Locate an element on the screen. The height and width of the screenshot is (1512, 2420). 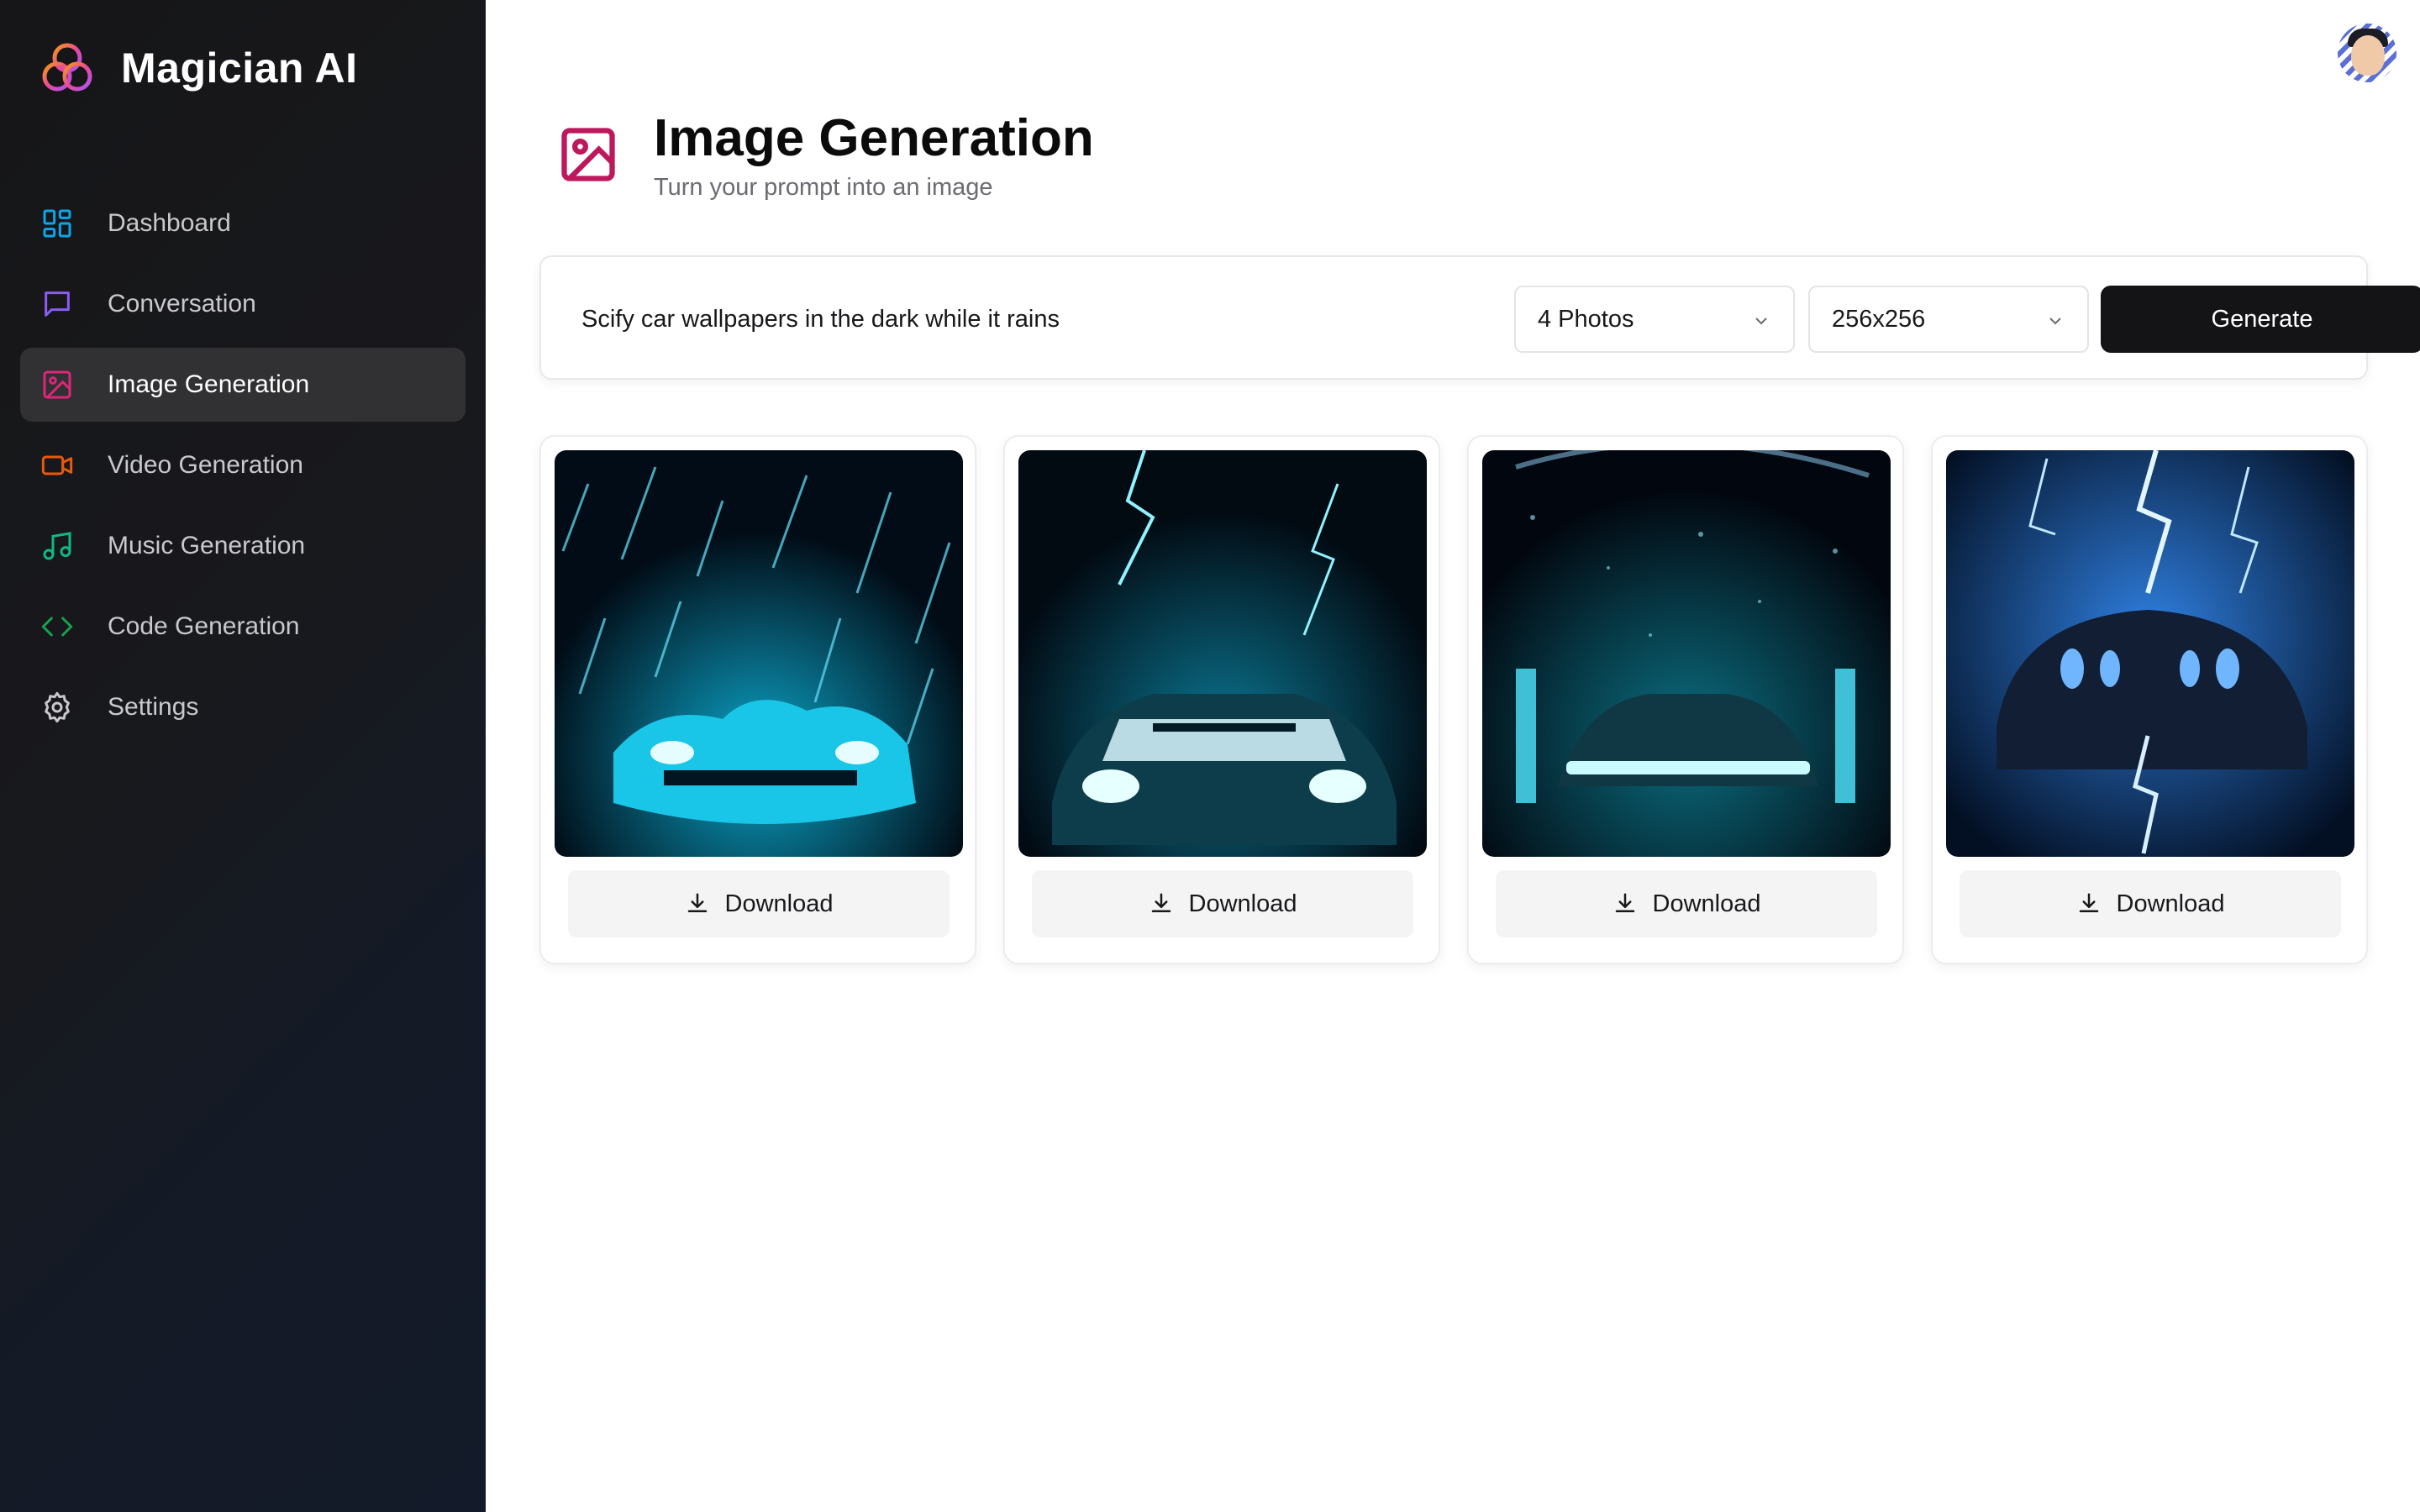
sidebar-item-image-generation: Image Generation is located at coordinates (243, 385).